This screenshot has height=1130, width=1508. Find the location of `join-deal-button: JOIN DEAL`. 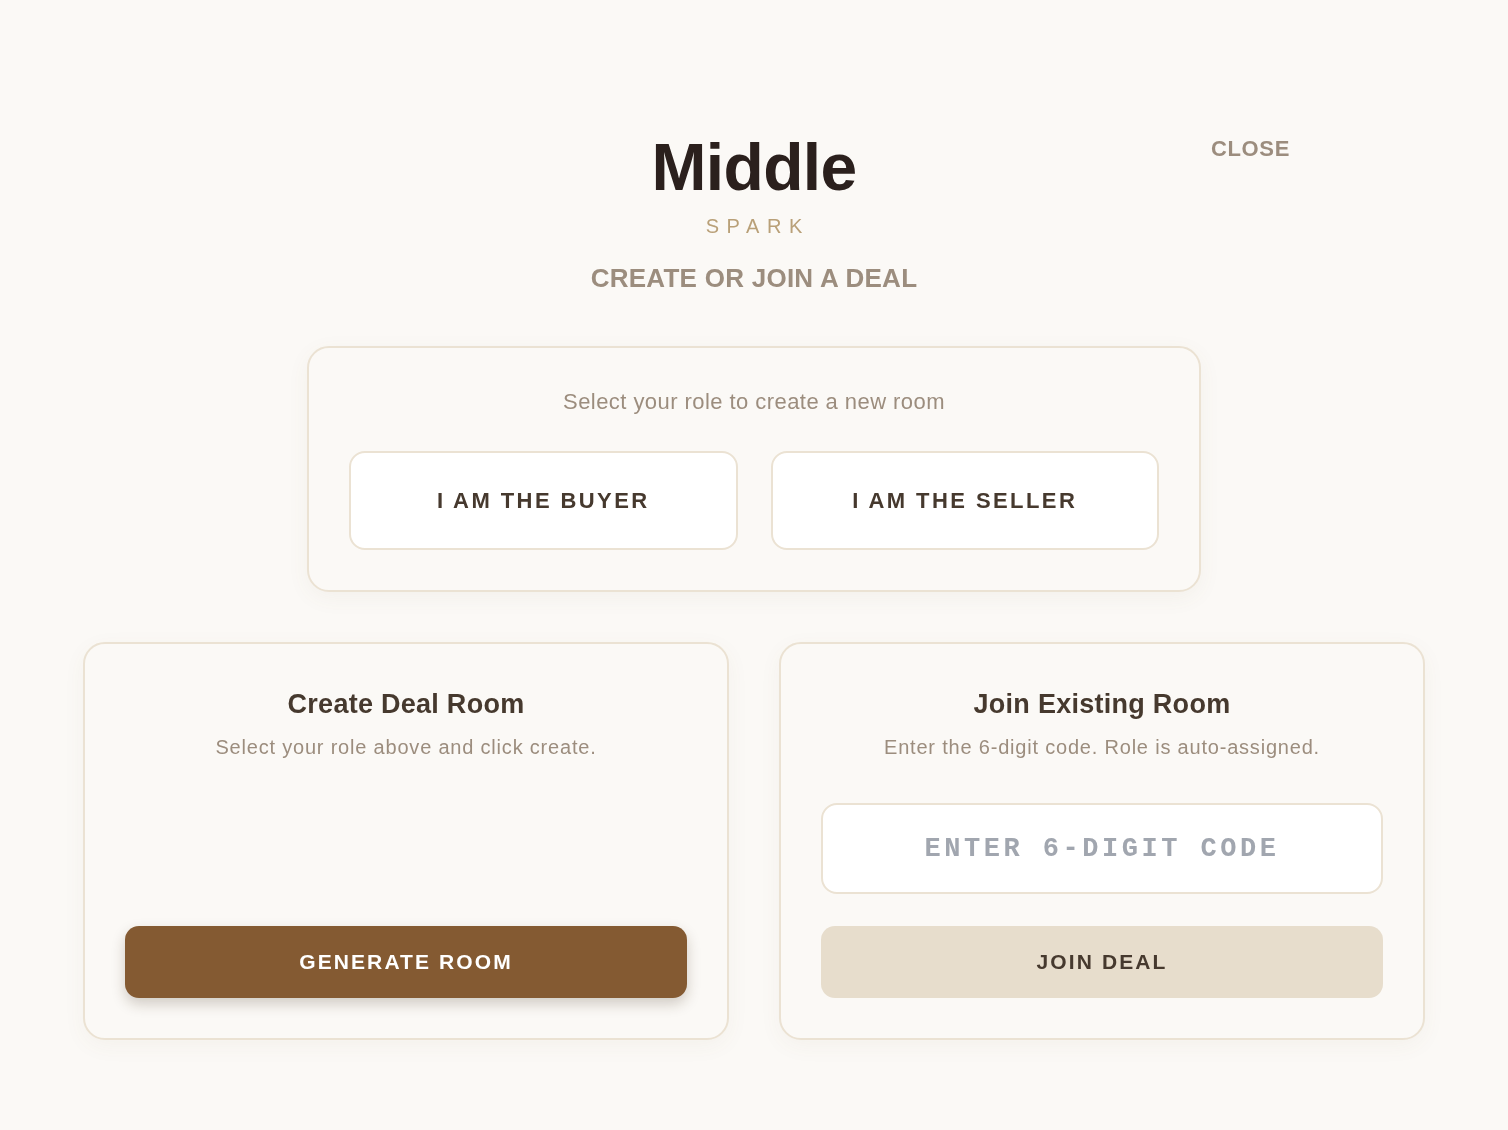

join-deal-button: JOIN DEAL is located at coordinates (1102, 962).